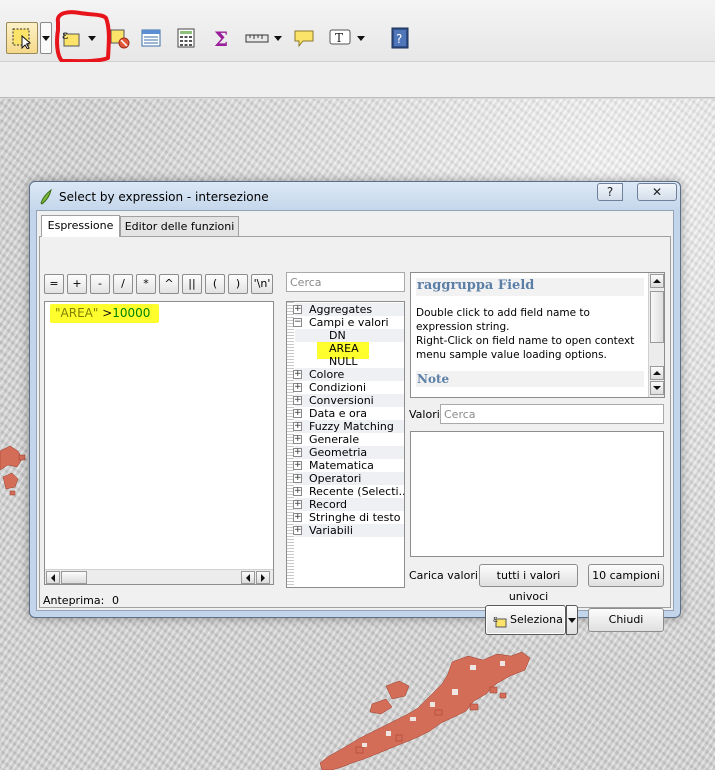 The width and height of the screenshot is (715, 770). Describe the element at coordinates (22, 38) in the screenshot. I see `select-features-icon` at that location.